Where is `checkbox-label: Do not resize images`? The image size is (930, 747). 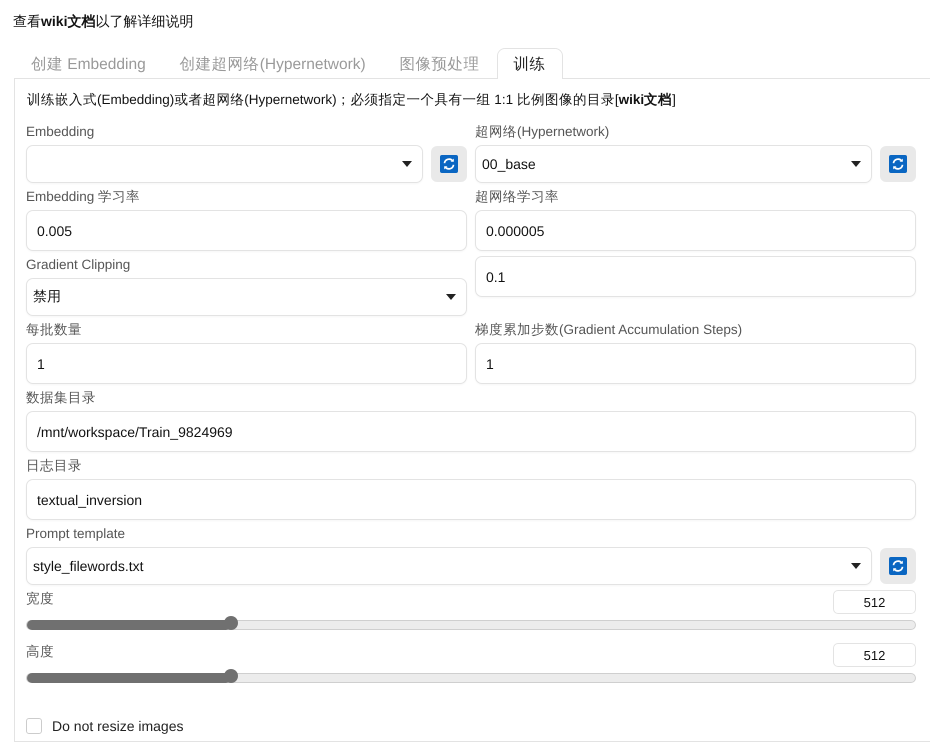
checkbox-label: Do not resize images is located at coordinates (118, 726).